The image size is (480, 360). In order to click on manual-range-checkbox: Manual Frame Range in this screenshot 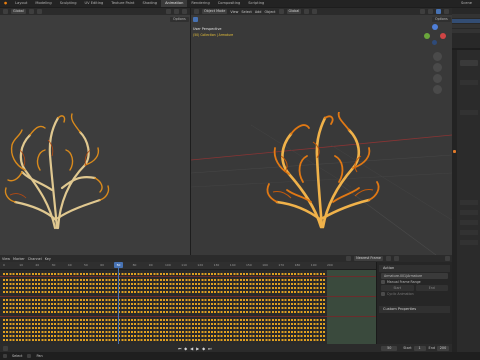, I will do `click(414, 282)`.